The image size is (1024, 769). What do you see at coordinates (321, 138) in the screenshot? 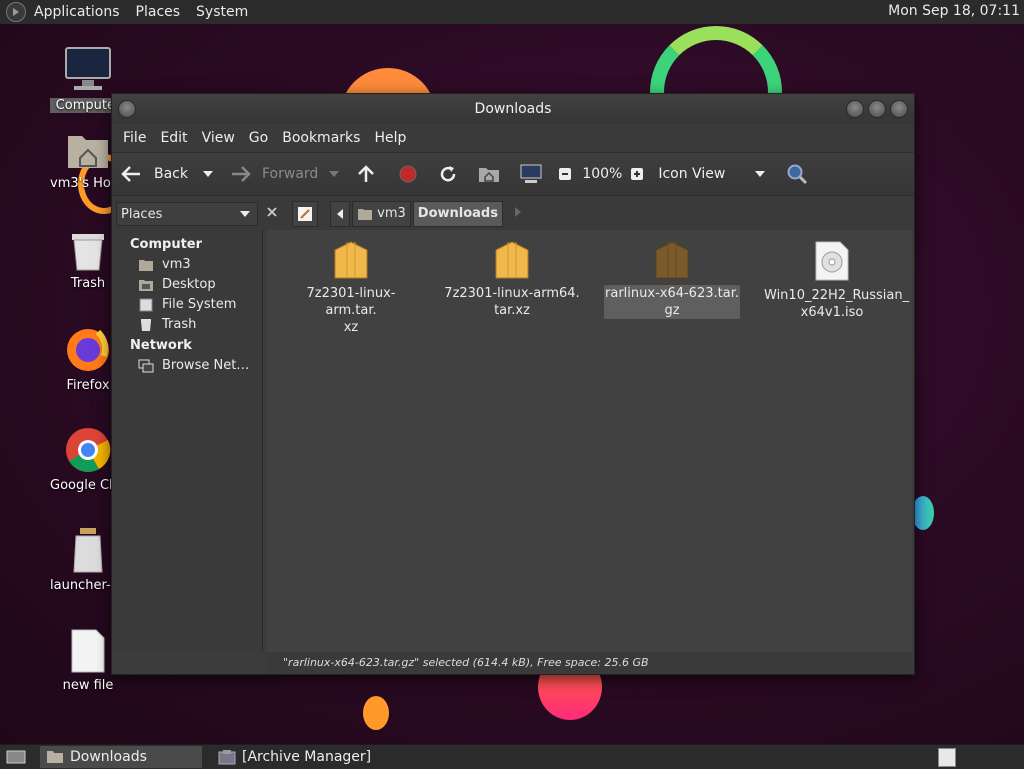
I see `menu-bookmarks: Bookmarks` at bounding box center [321, 138].